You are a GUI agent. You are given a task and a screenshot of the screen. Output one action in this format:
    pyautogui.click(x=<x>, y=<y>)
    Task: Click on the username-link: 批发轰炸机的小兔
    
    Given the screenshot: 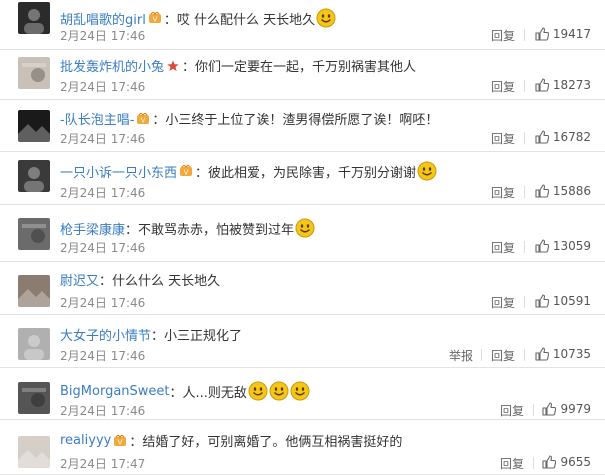 What is the action you would take?
    pyautogui.click(x=112, y=65)
    